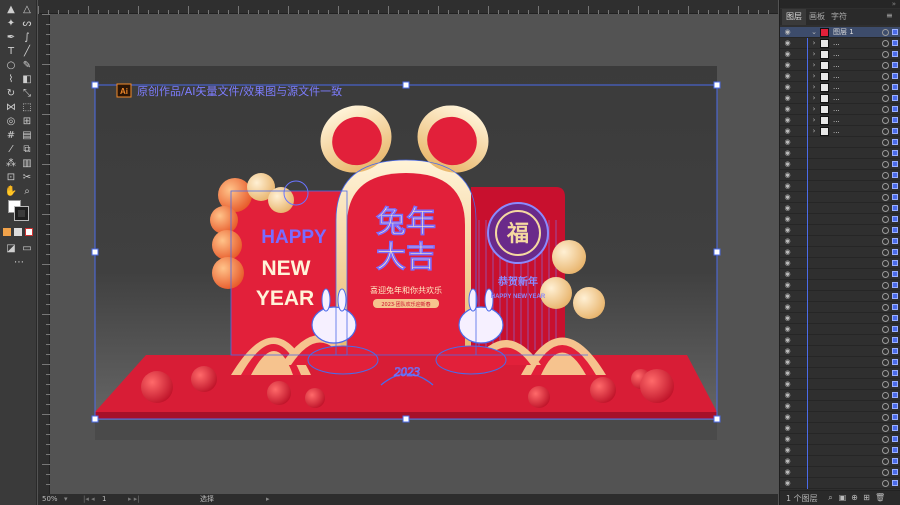 This screenshot has width=900, height=505. Describe the element at coordinates (839, 17) in the screenshot. I see `tab-character: 字符` at that location.